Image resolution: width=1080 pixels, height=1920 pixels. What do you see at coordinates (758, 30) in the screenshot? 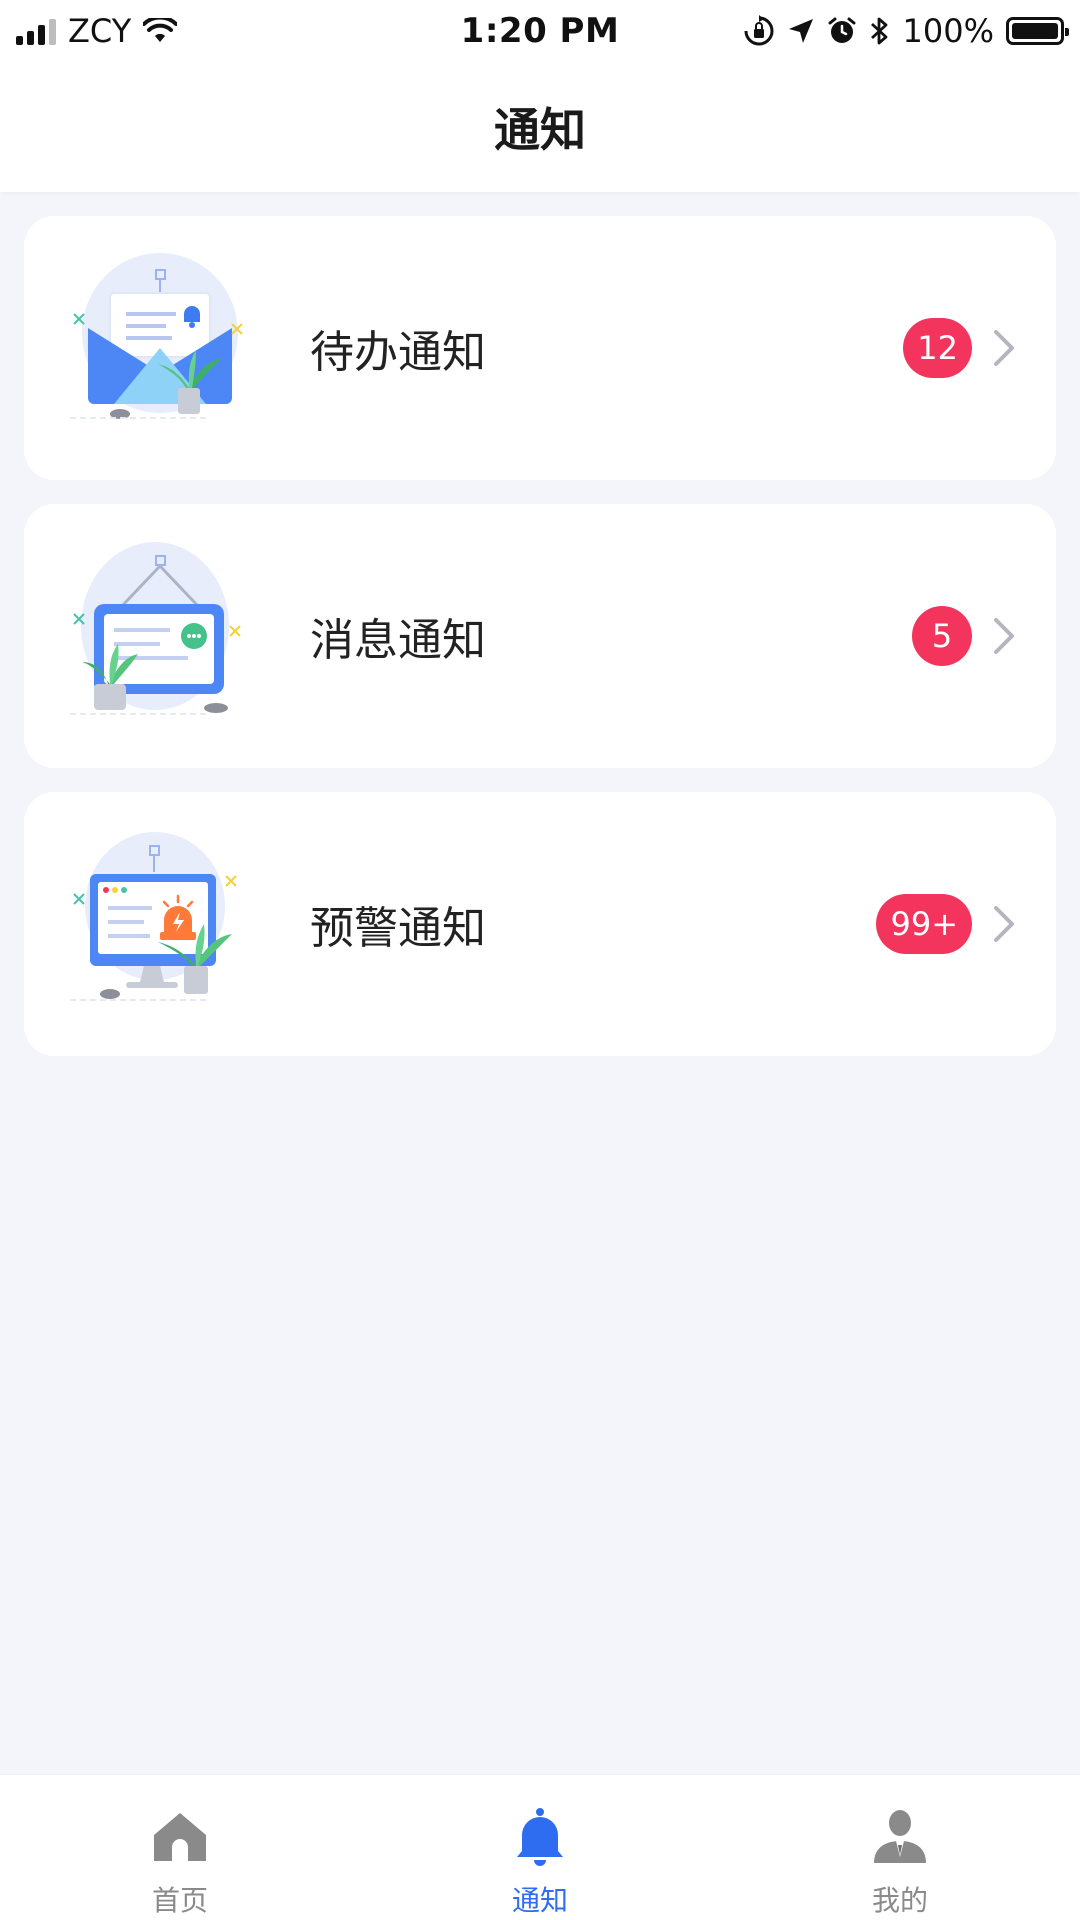
I see `rotation-lock-icon` at bounding box center [758, 30].